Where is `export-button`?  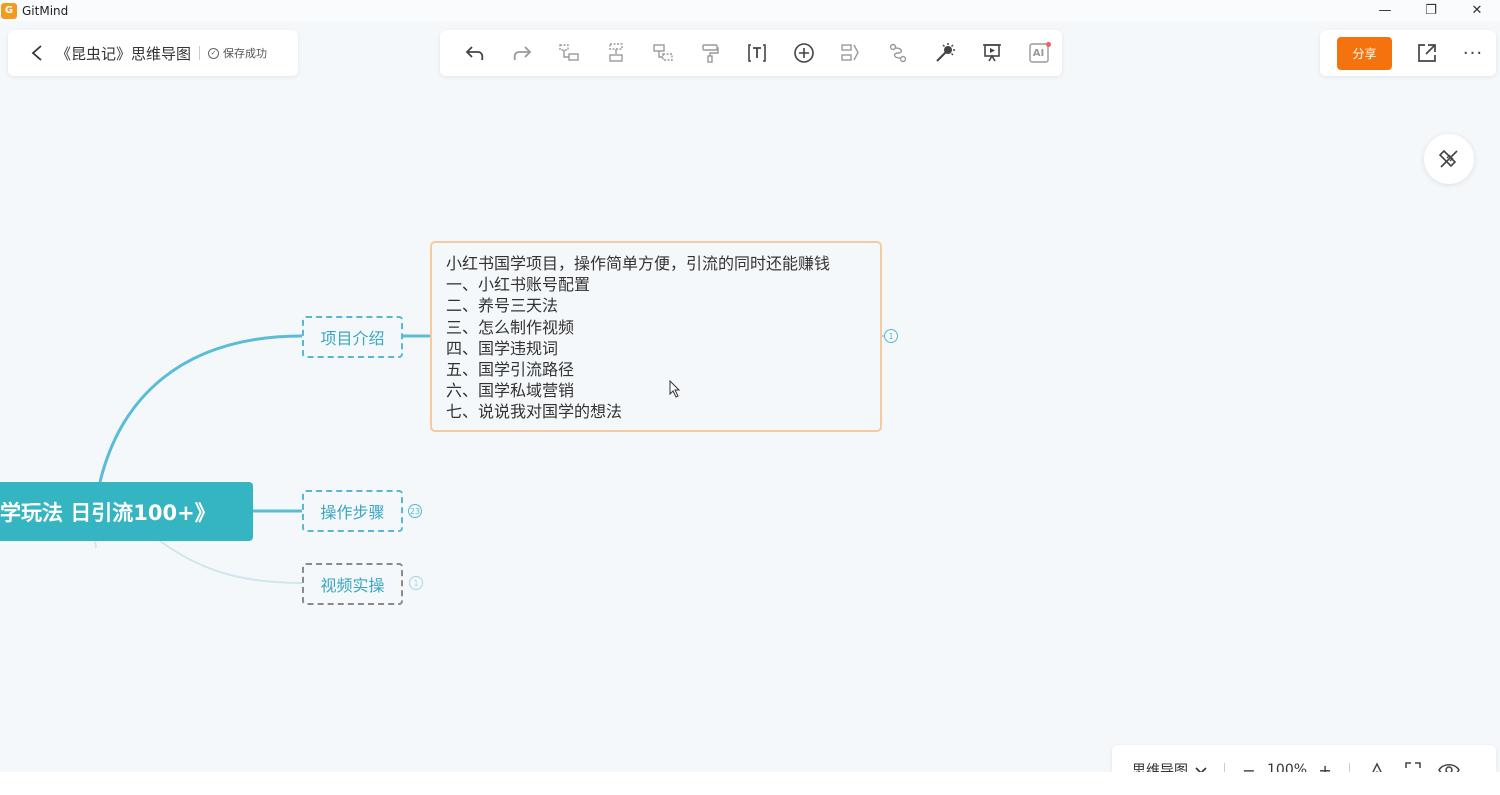
export-button is located at coordinates (1427, 53).